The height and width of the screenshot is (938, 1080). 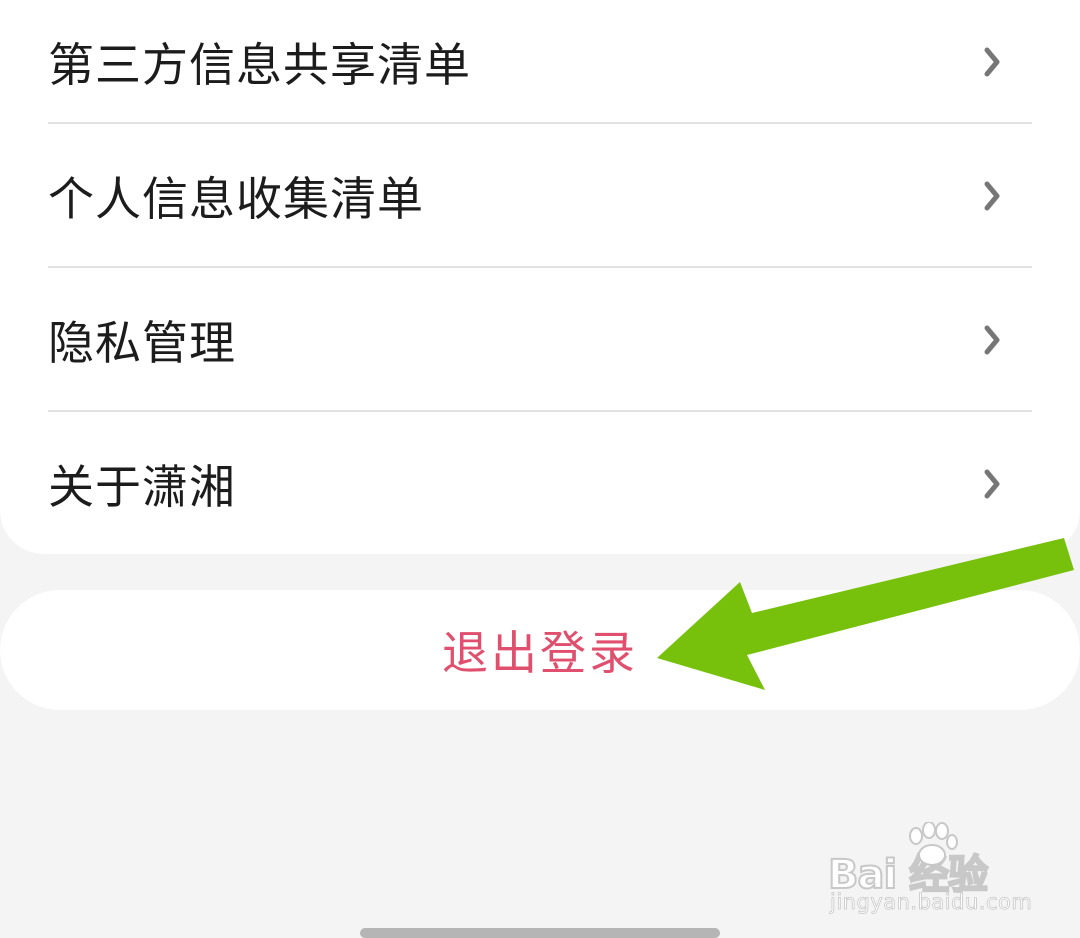 I want to click on watermark: Bai 经验 jingyan.baidu.com, so click(x=929, y=870).